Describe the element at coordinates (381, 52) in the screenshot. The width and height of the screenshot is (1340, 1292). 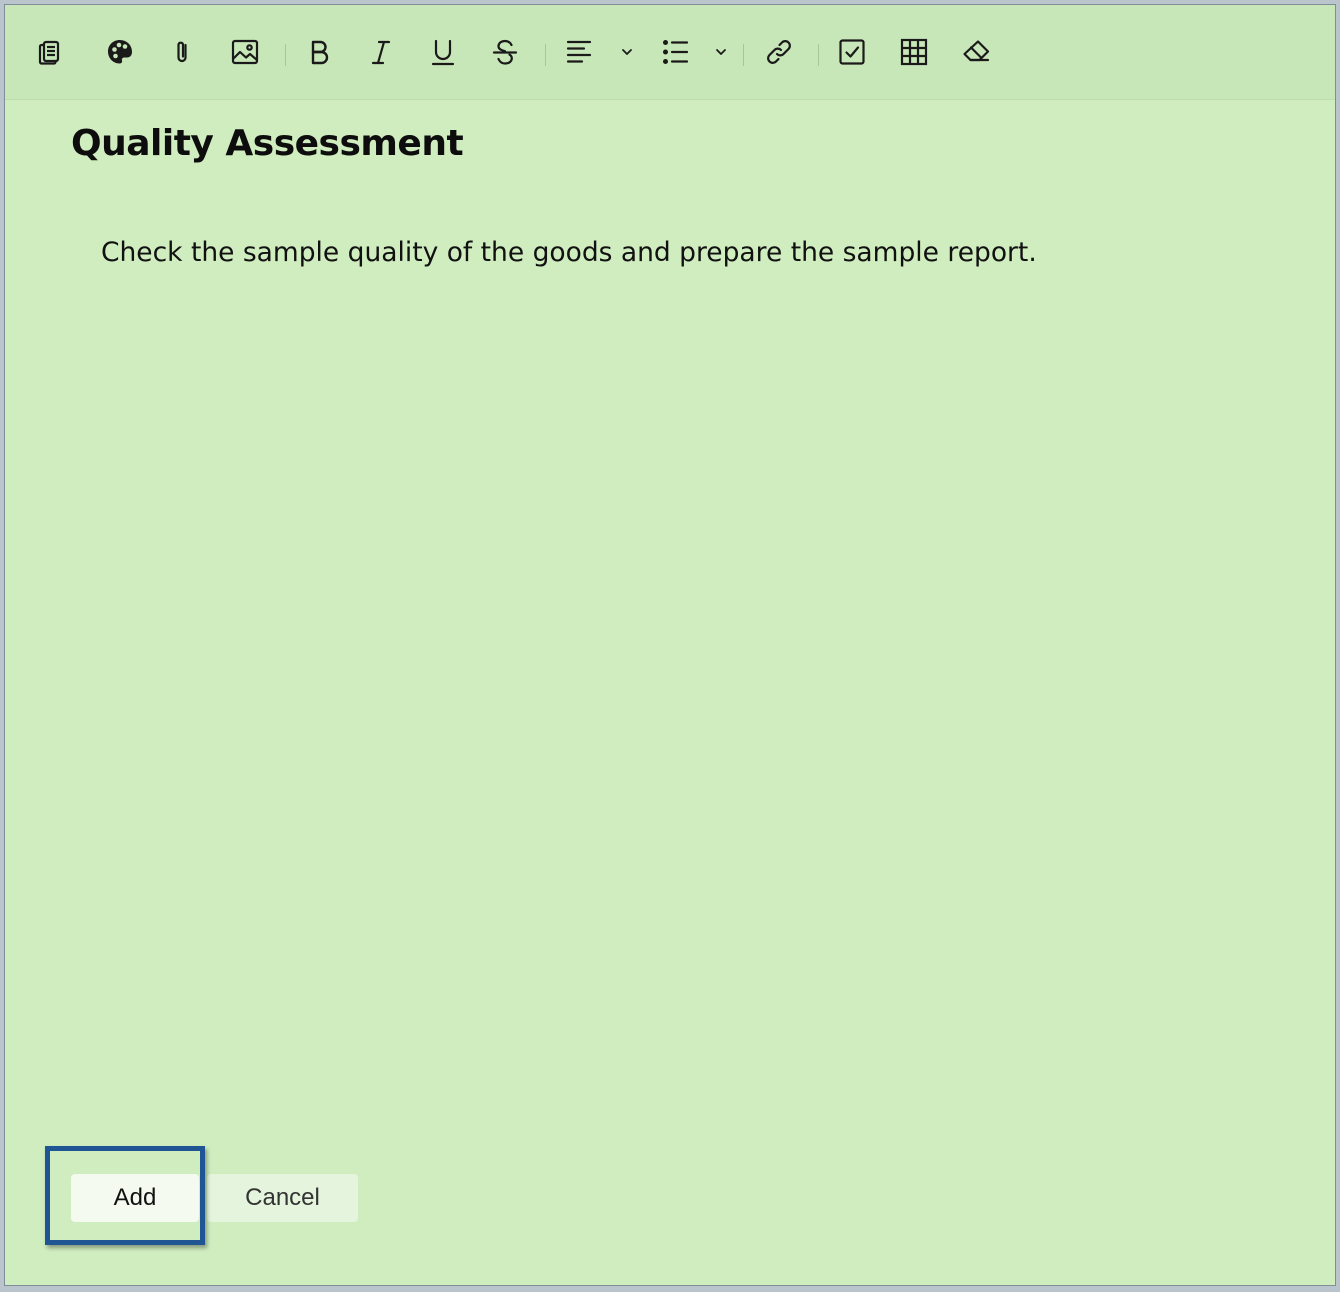
I see `italic-icon` at that location.